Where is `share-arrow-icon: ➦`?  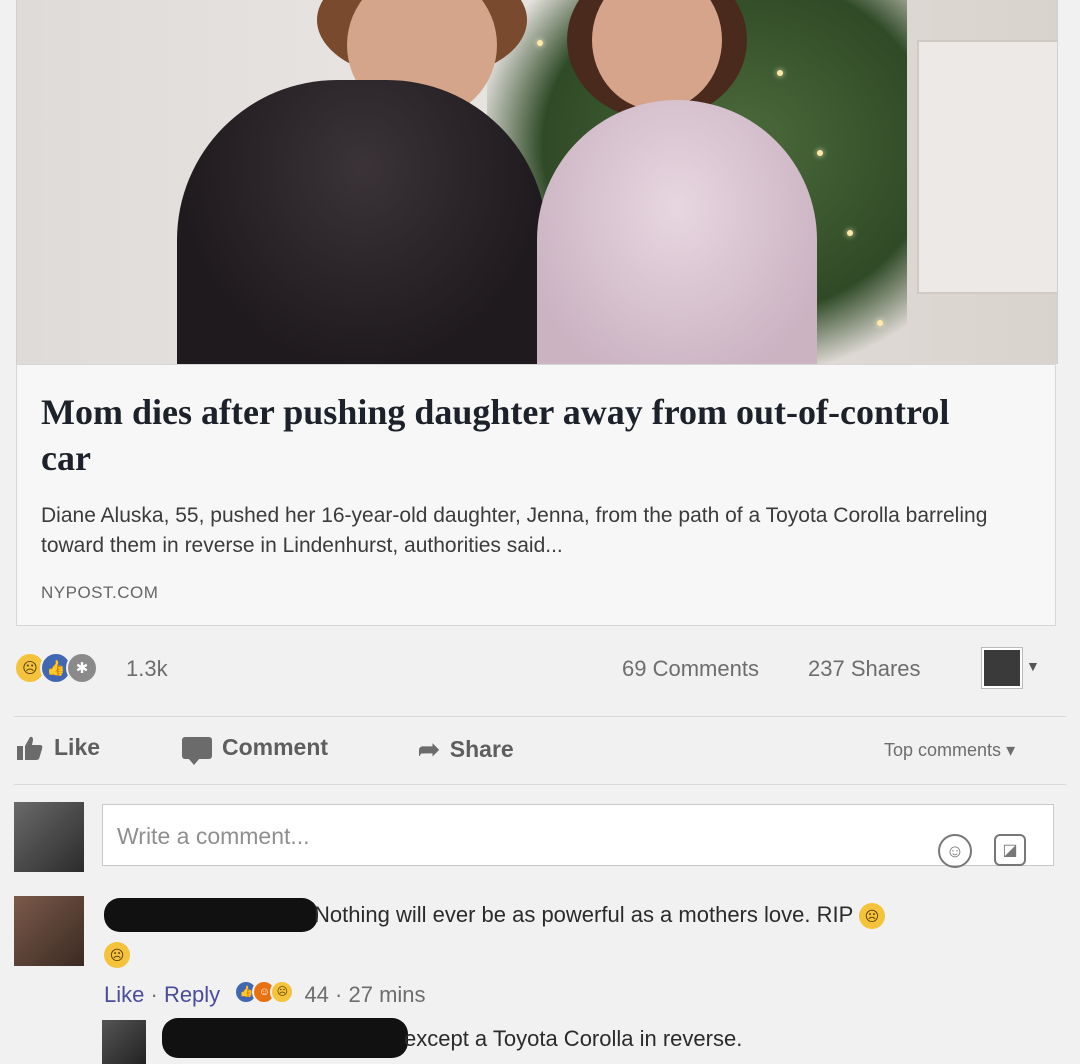 share-arrow-icon: ➦ is located at coordinates (429, 749).